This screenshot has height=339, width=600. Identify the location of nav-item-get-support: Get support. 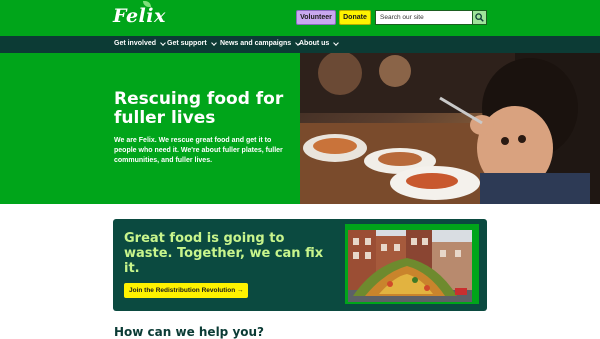
(192, 43).